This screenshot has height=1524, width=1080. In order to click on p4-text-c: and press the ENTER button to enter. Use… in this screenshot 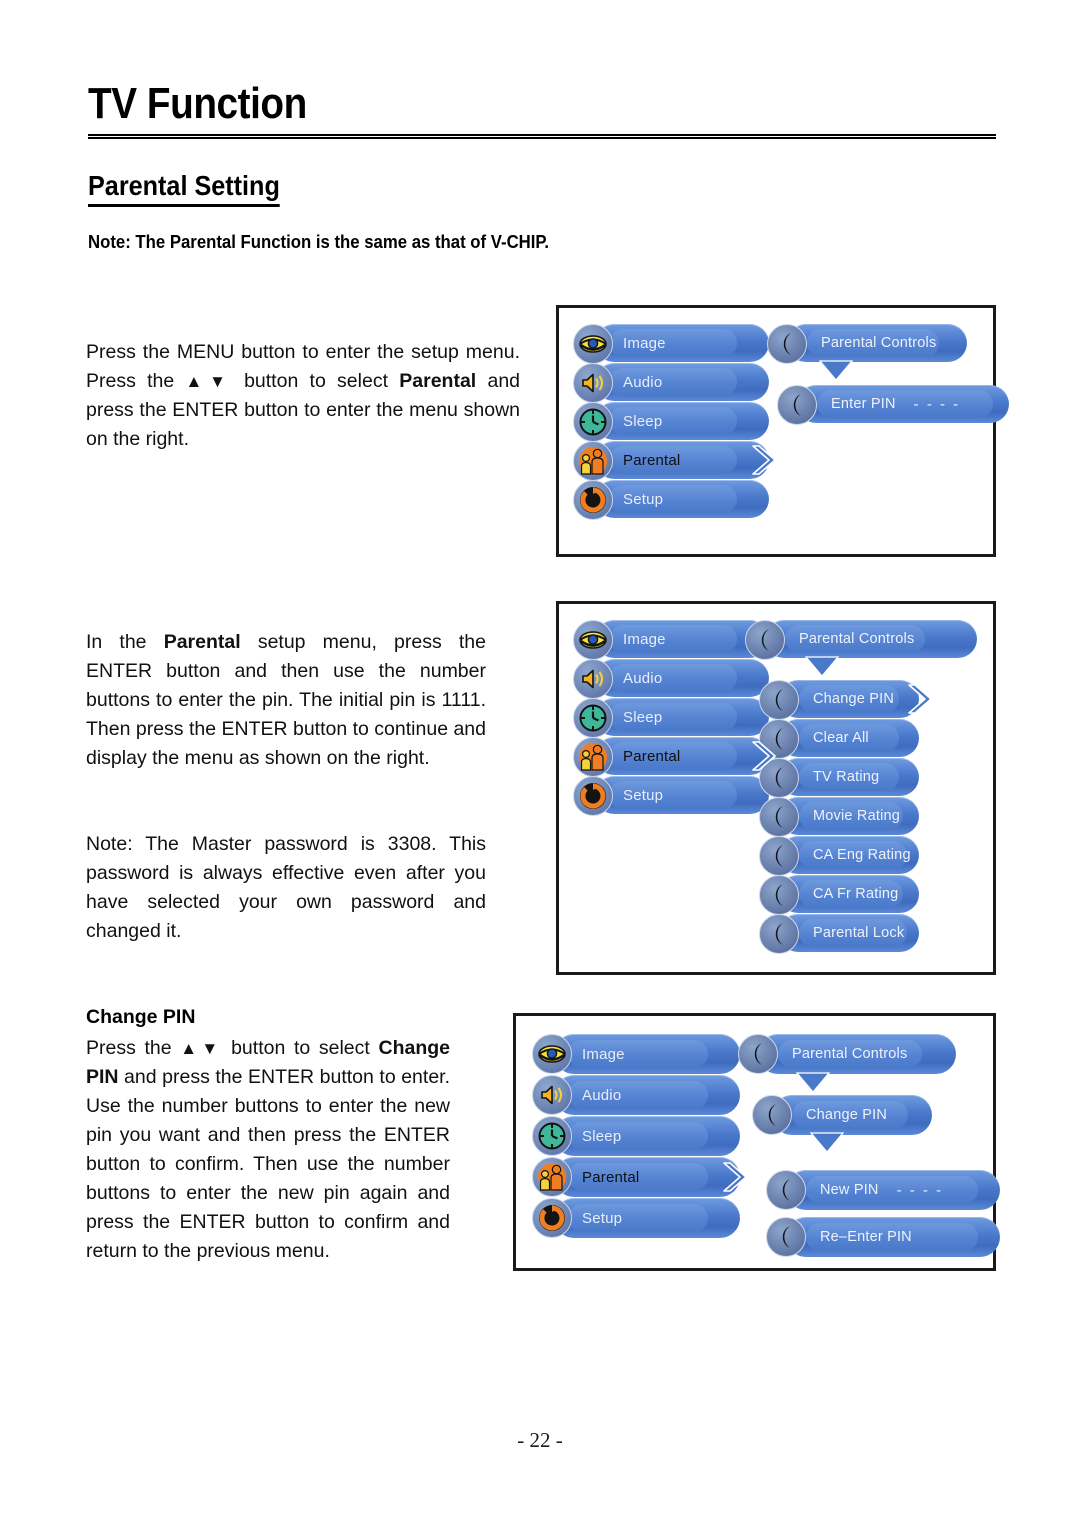, I will do `click(268, 1164)`.